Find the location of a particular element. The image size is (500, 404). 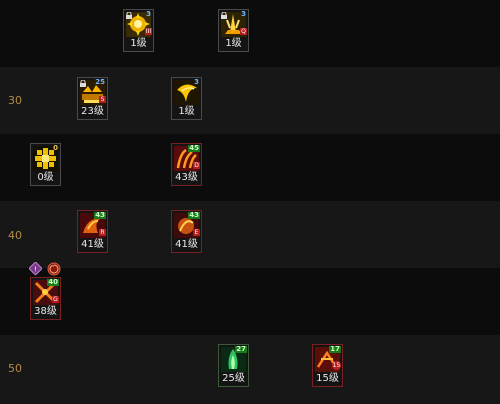

skill-level-text: 43级 is located at coordinates (186, 177).